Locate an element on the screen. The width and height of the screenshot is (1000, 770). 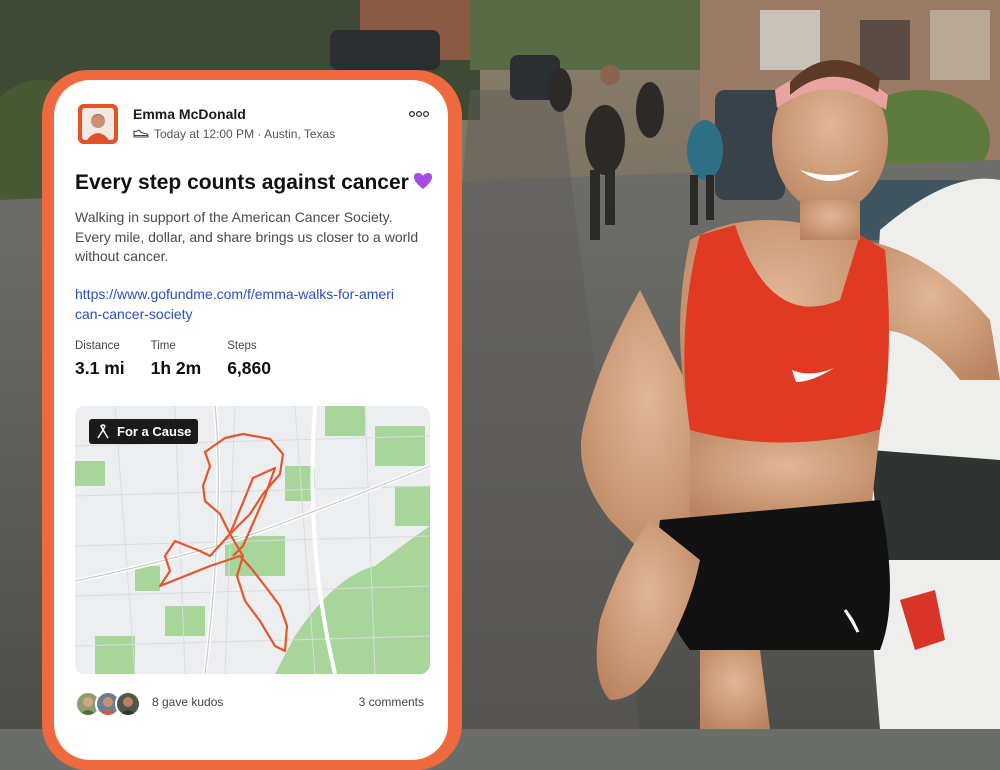
stat-value: 3.1 mi is located at coordinates (100, 368).